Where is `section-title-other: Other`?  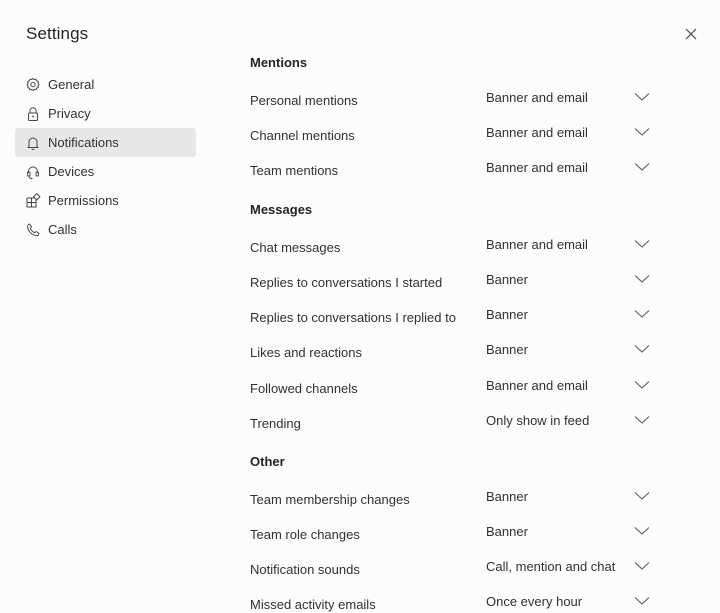
section-title-other: Other is located at coordinates (267, 461).